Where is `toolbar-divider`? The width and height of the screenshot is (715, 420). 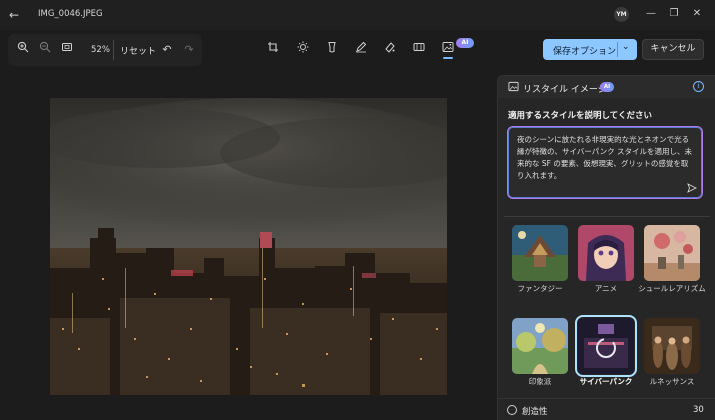 toolbar-divider is located at coordinates (113, 50).